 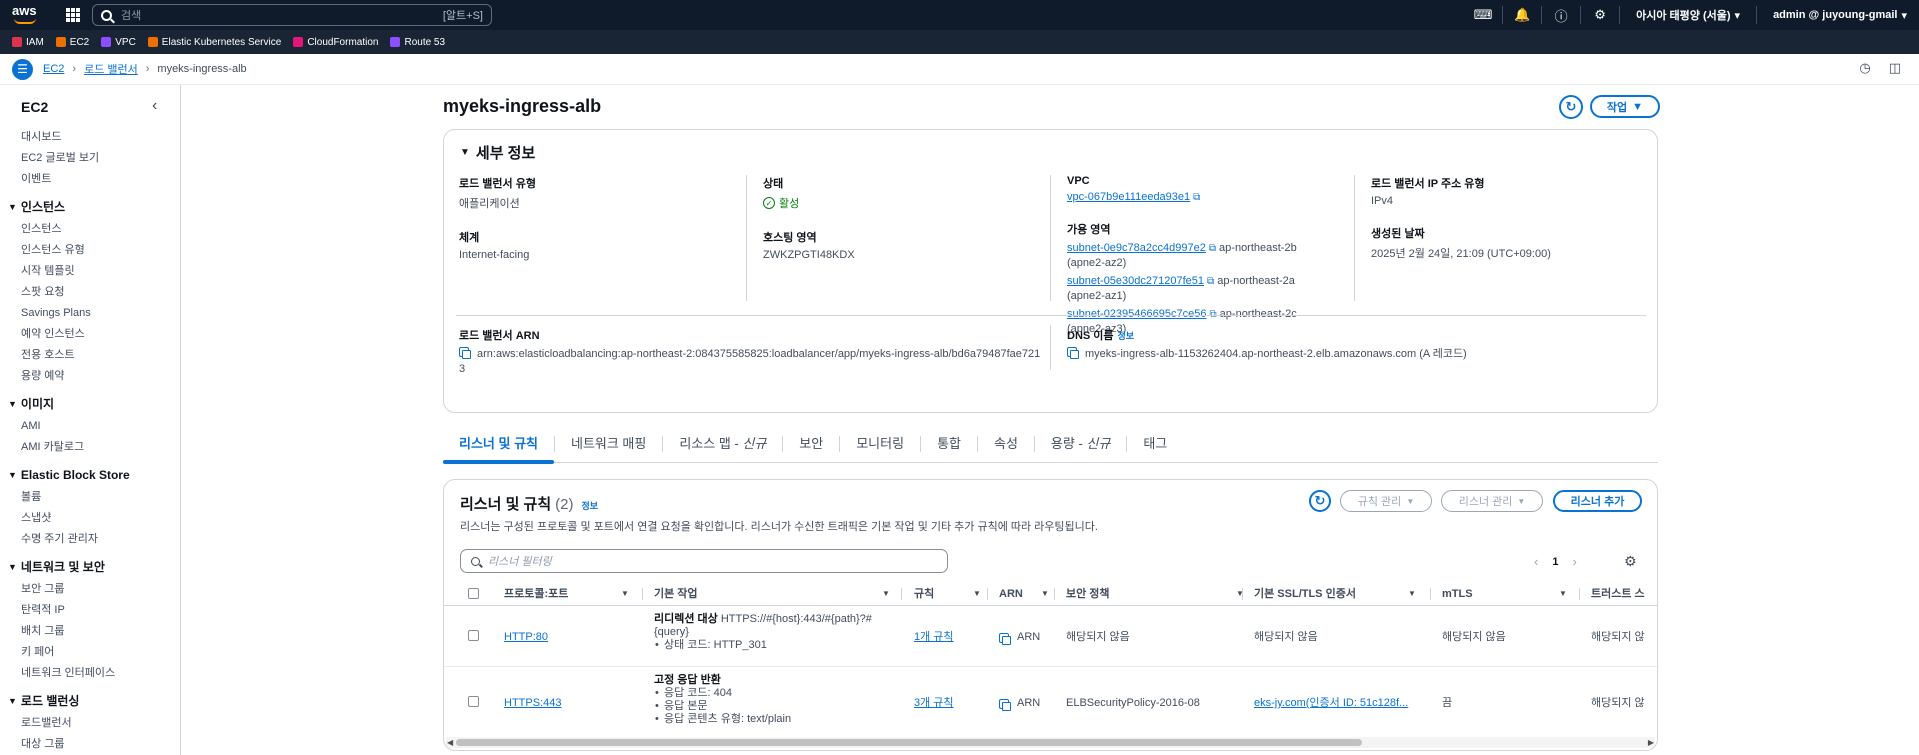 What do you see at coordinates (1597, 501) in the screenshot?
I see `add-listener-button: 리스너 추가` at bounding box center [1597, 501].